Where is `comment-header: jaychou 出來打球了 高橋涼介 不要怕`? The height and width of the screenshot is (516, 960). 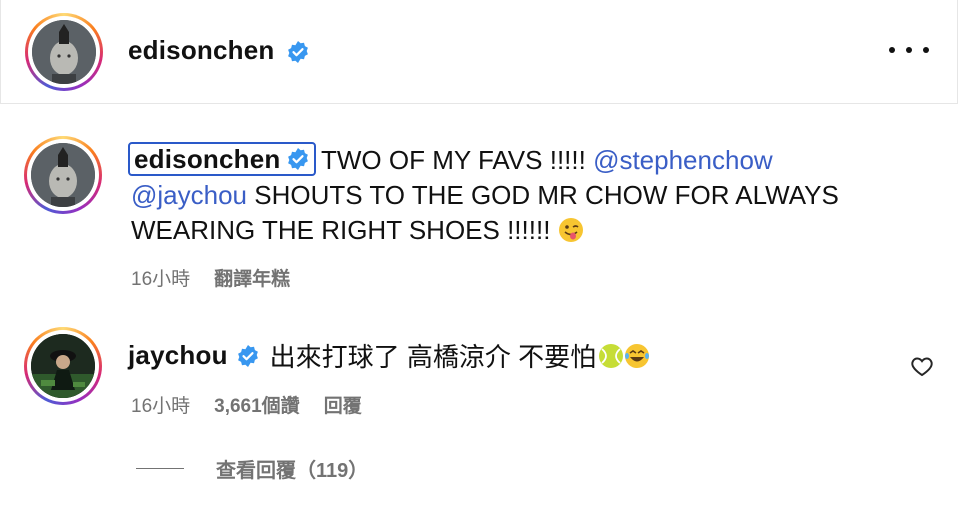 comment-header: jaychou 出來打球了 高橋涼介 不要怕 is located at coordinates (389, 355).